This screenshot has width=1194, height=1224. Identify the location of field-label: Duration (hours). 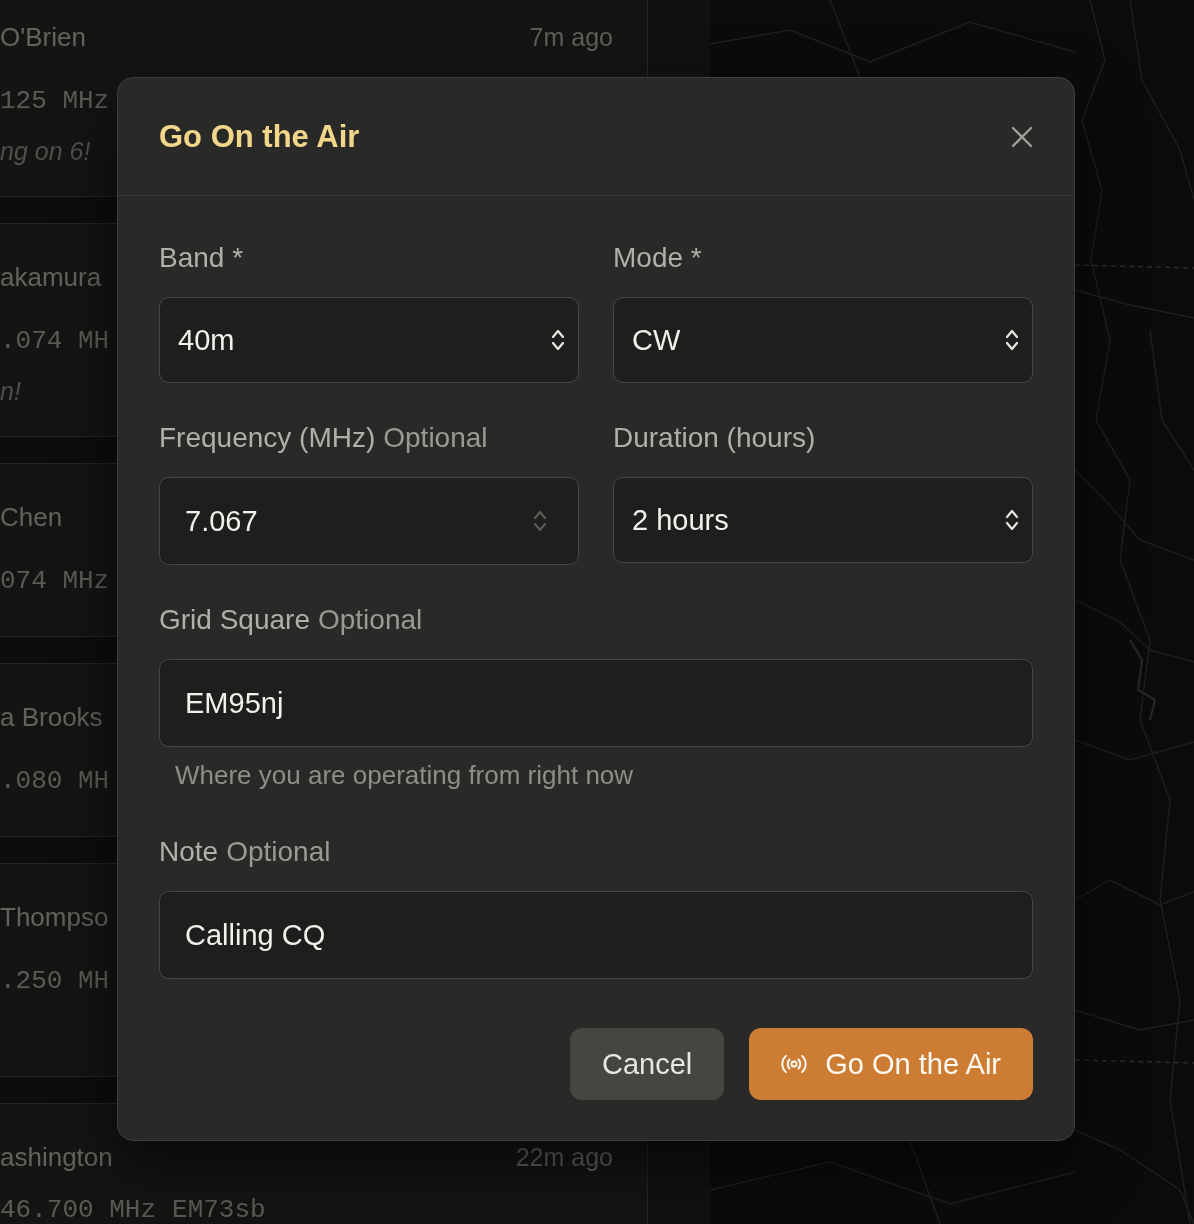
(714, 438).